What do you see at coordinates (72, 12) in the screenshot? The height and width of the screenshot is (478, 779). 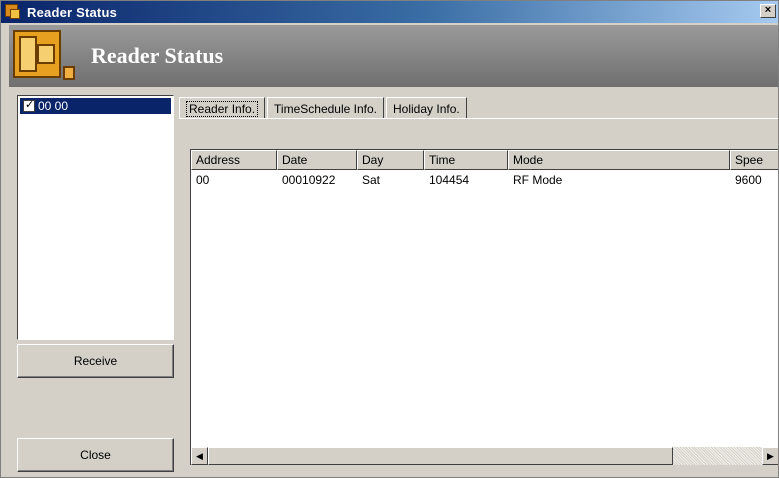 I see `window-title: Reader Status` at bounding box center [72, 12].